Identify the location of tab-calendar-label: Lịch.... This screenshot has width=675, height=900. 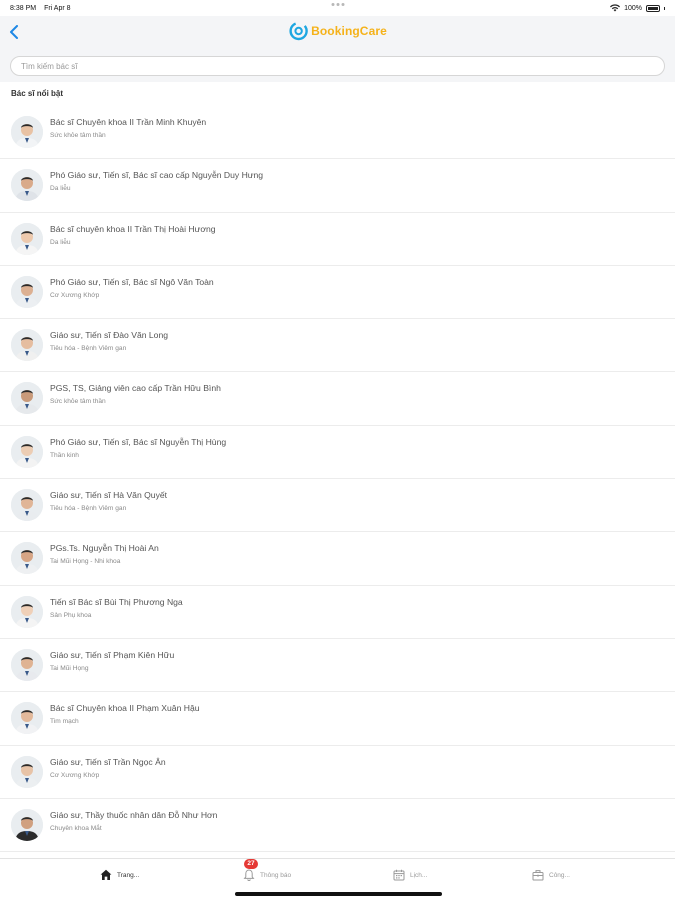
(419, 875).